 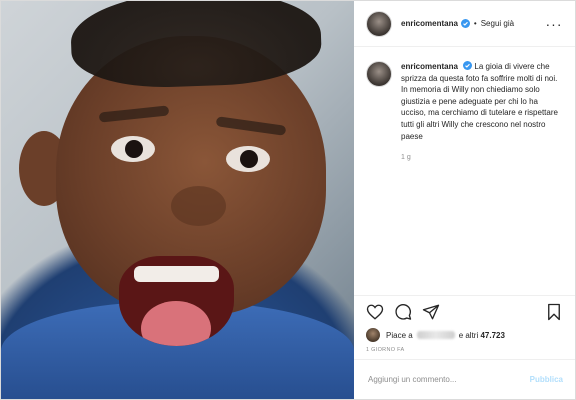 What do you see at coordinates (554, 24) in the screenshot?
I see `more-icon: ···` at bounding box center [554, 24].